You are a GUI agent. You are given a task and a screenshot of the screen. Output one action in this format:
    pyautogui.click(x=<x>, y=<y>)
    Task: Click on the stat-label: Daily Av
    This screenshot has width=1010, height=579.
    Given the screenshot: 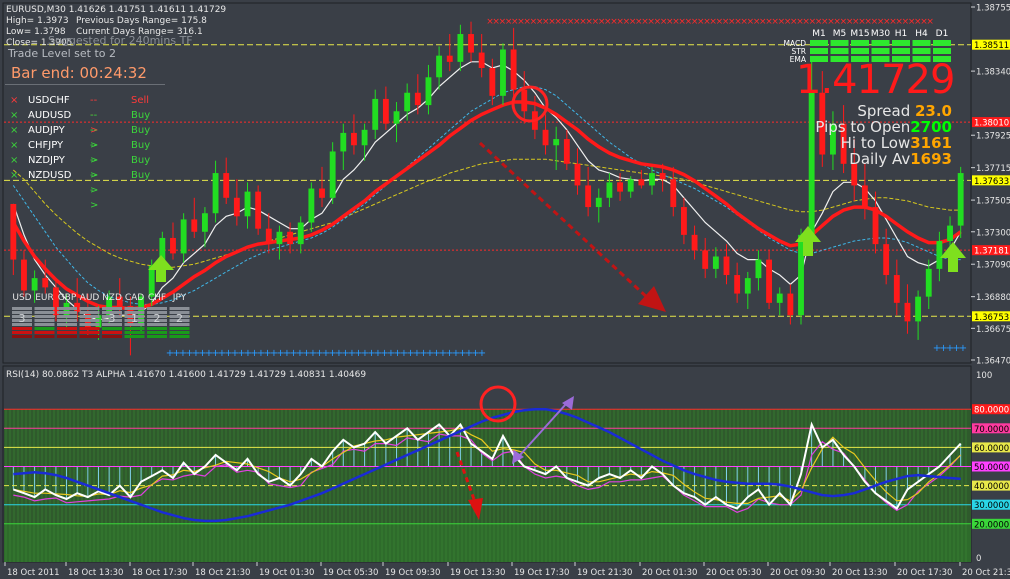 What is the action you would take?
    pyautogui.click(x=880, y=159)
    